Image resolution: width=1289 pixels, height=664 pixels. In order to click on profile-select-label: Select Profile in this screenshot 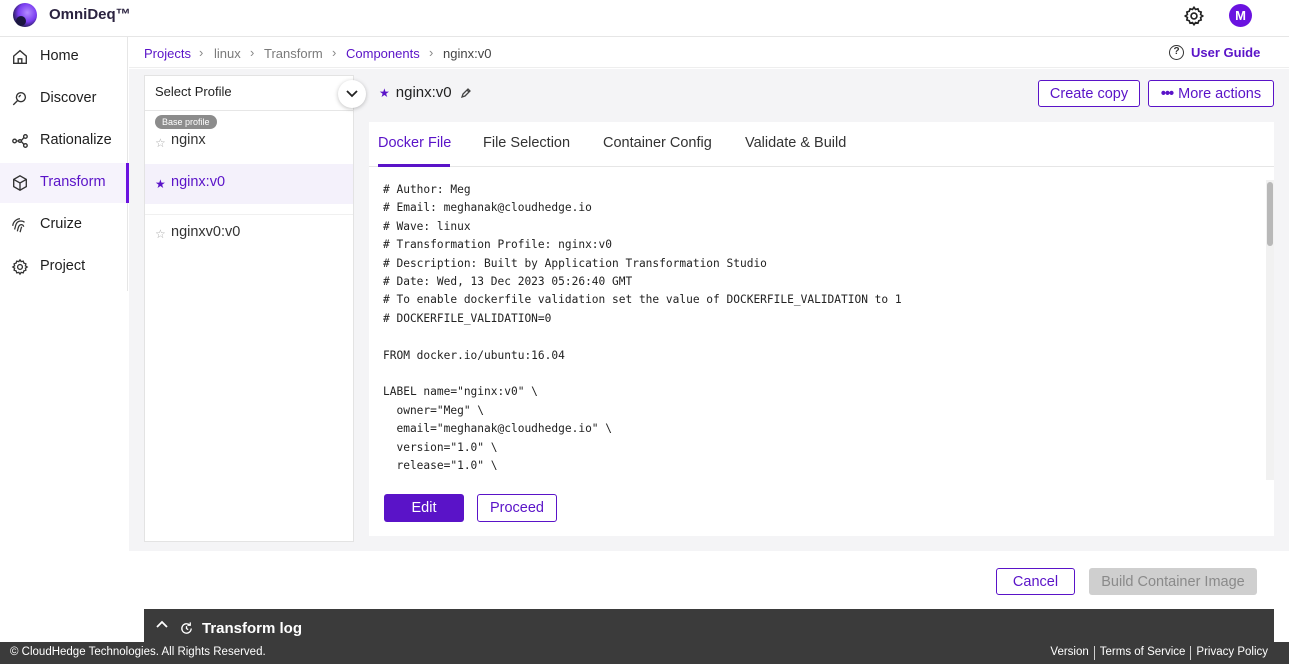, I will do `click(193, 91)`.